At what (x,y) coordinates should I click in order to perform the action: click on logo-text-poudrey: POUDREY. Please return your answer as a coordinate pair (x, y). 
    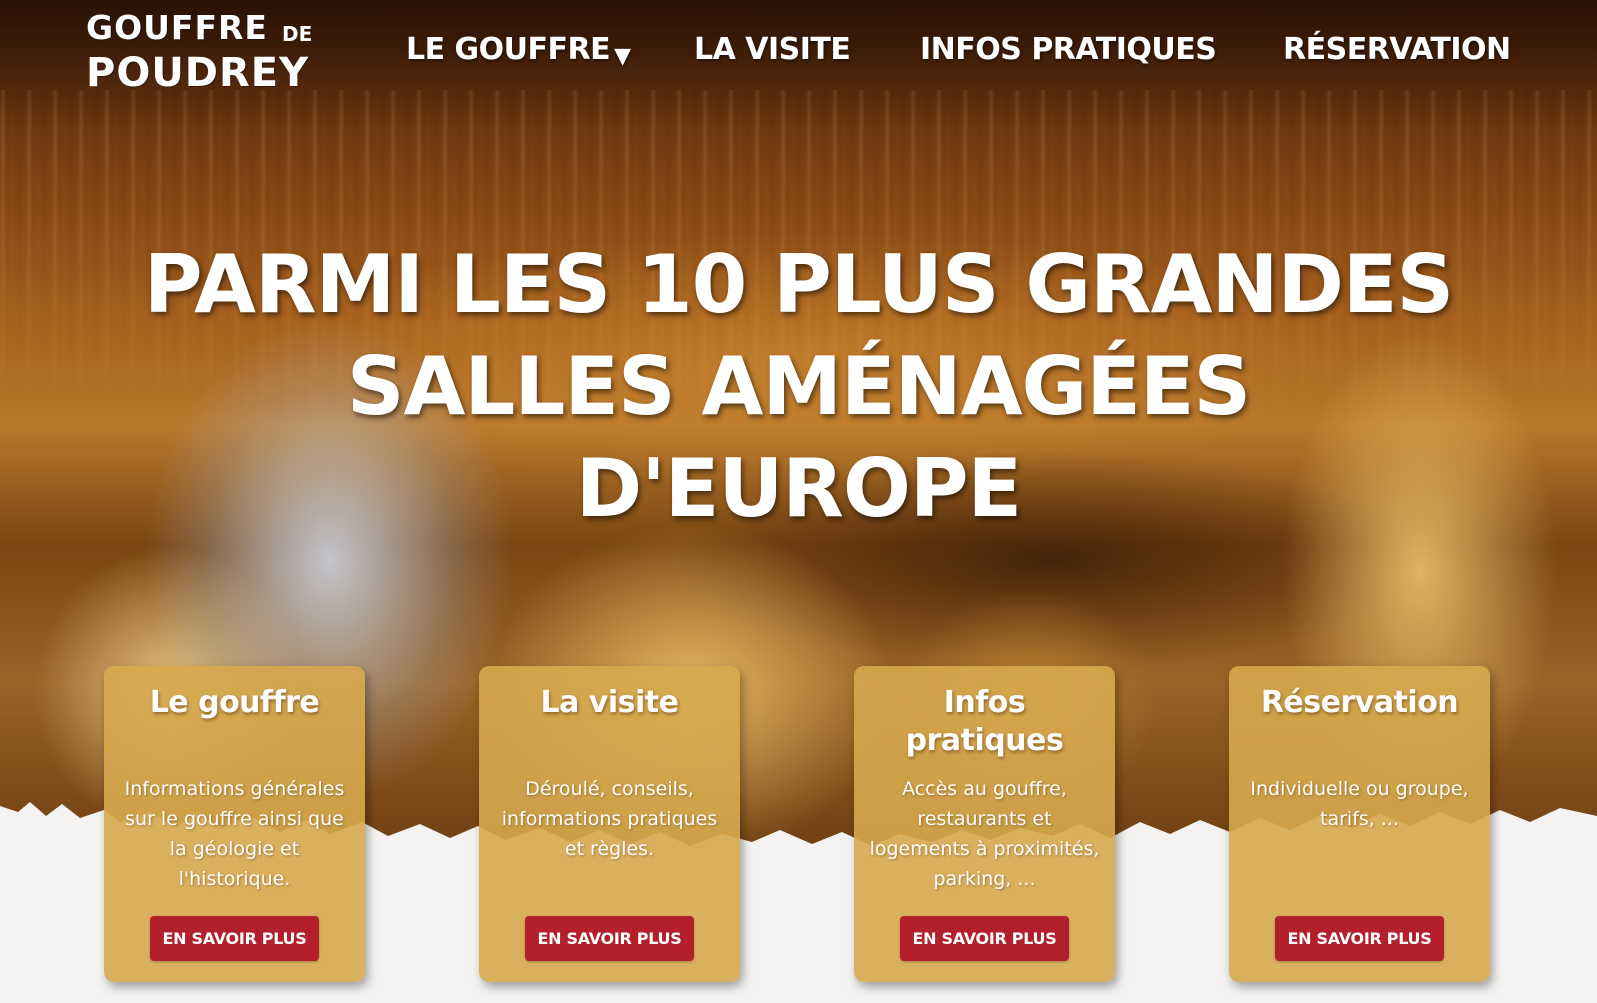
    Looking at the image, I should click on (198, 73).